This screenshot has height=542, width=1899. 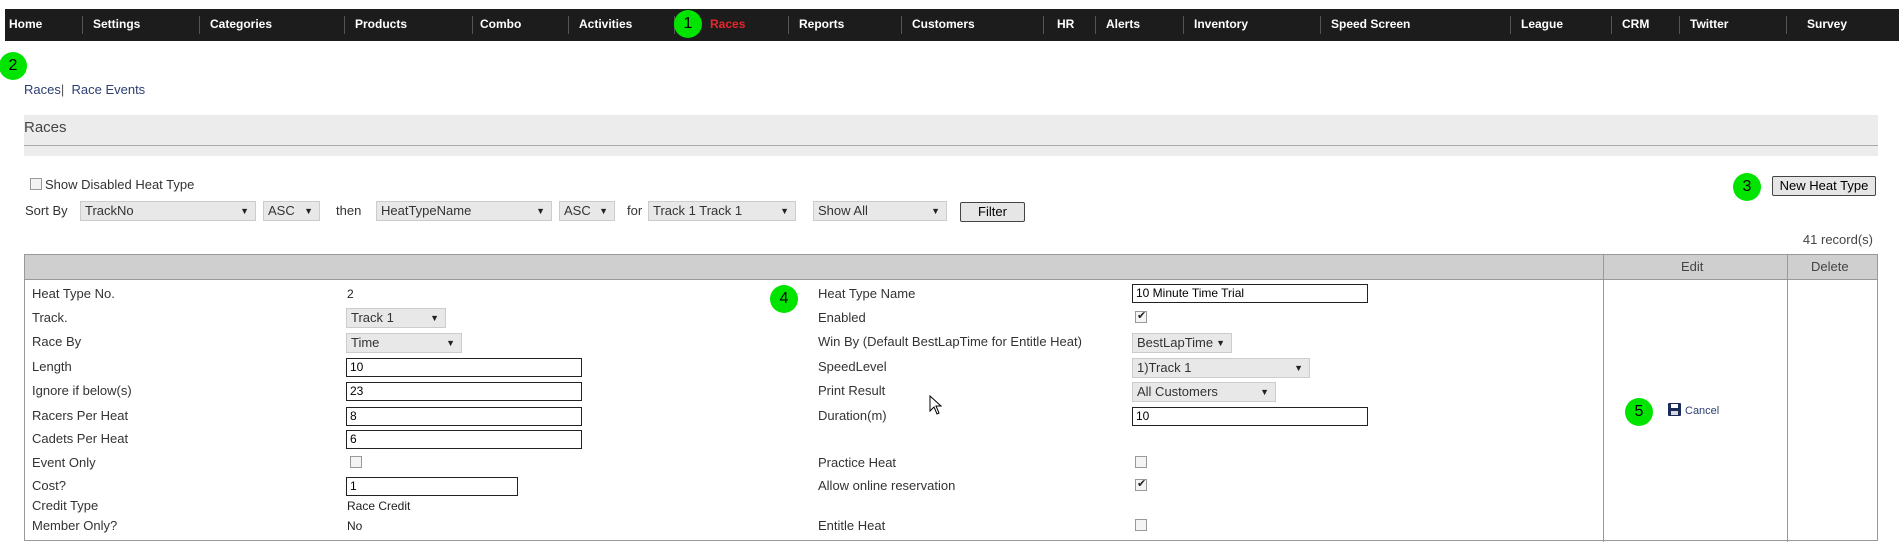 What do you see at coordinates (880, 211) in the screenshot?
I see `show-filter-select: Show All ▼` at bounding box center [880, 211].